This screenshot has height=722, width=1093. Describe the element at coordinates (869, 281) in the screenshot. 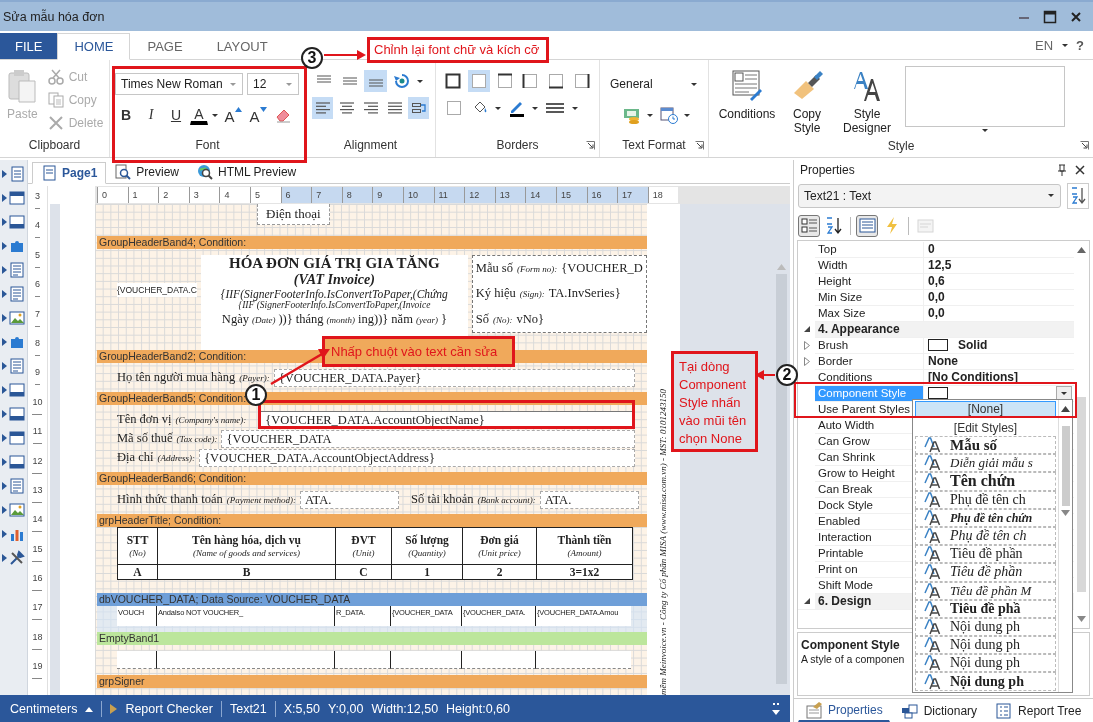

I see `property-name: Height` at that location.